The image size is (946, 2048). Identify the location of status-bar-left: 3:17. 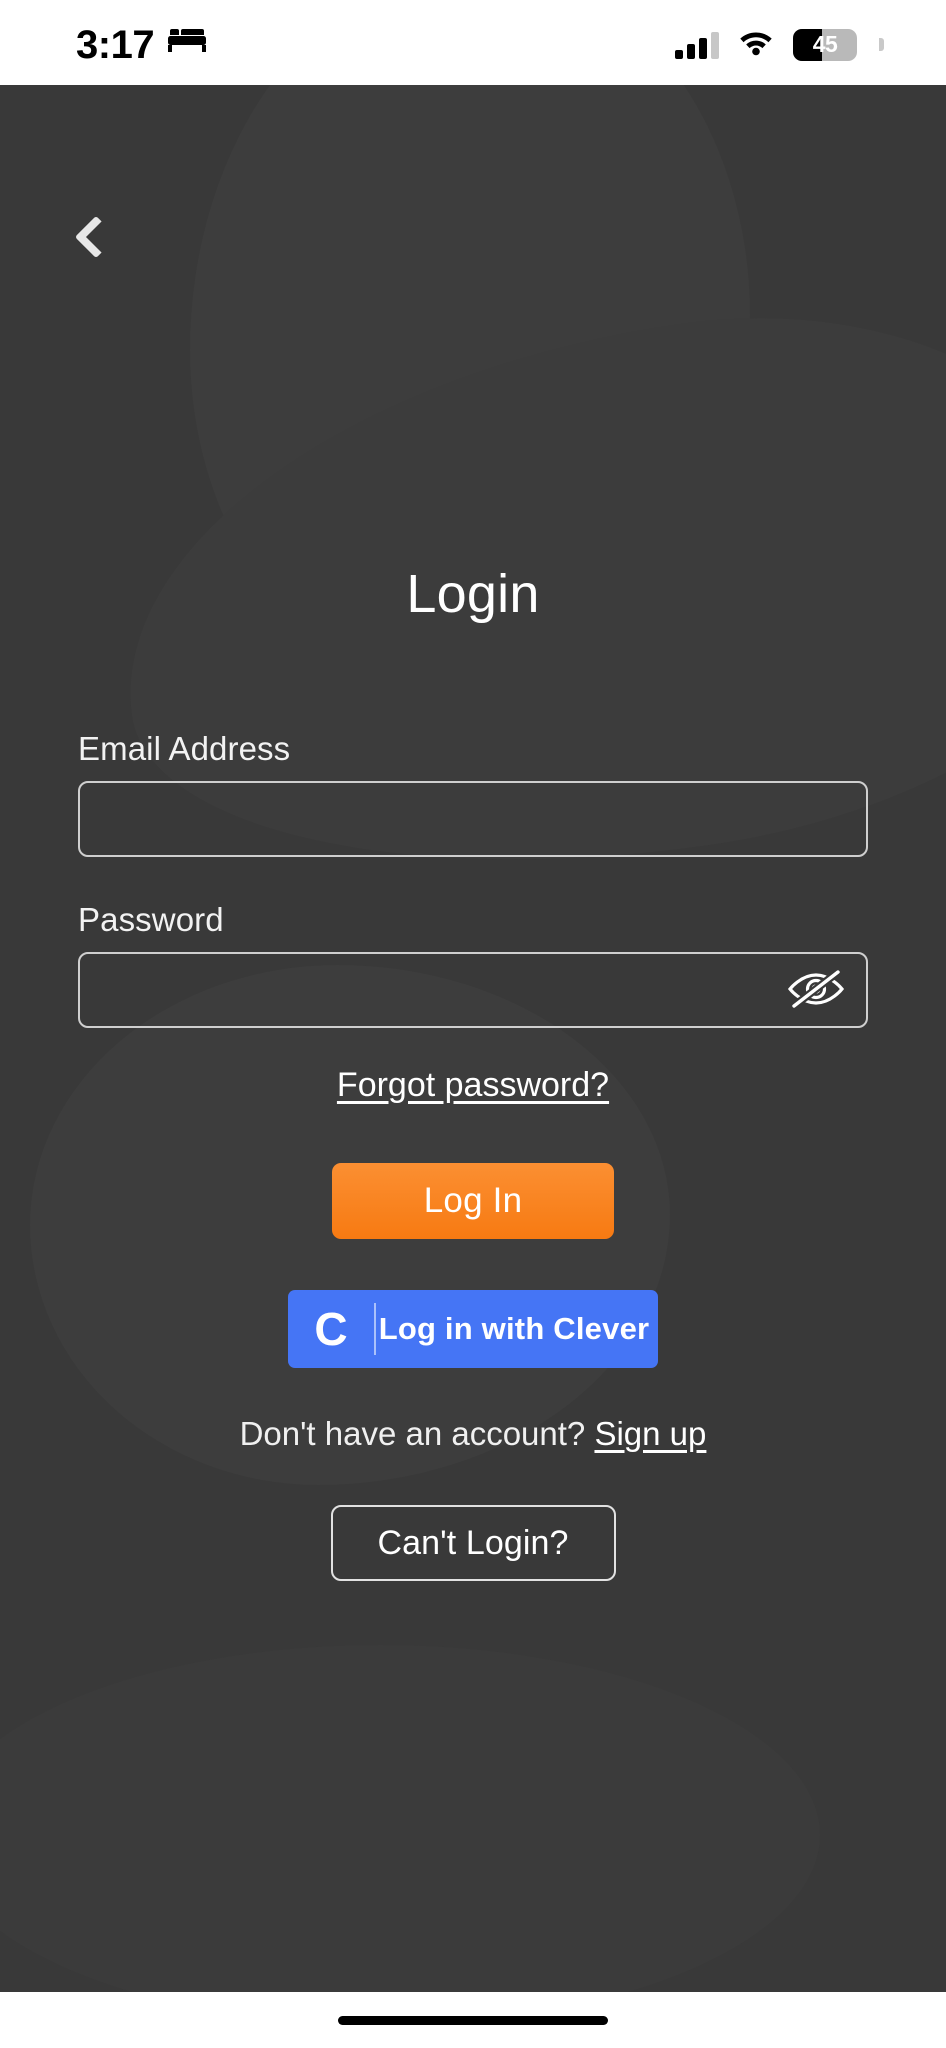
(141, 44).